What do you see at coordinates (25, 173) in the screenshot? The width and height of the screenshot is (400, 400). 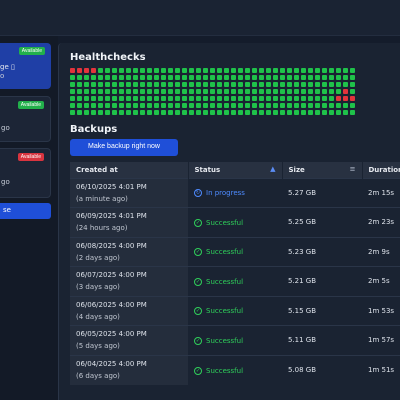 I see `database-card-3: Available go` at bounding box center [25, 173].